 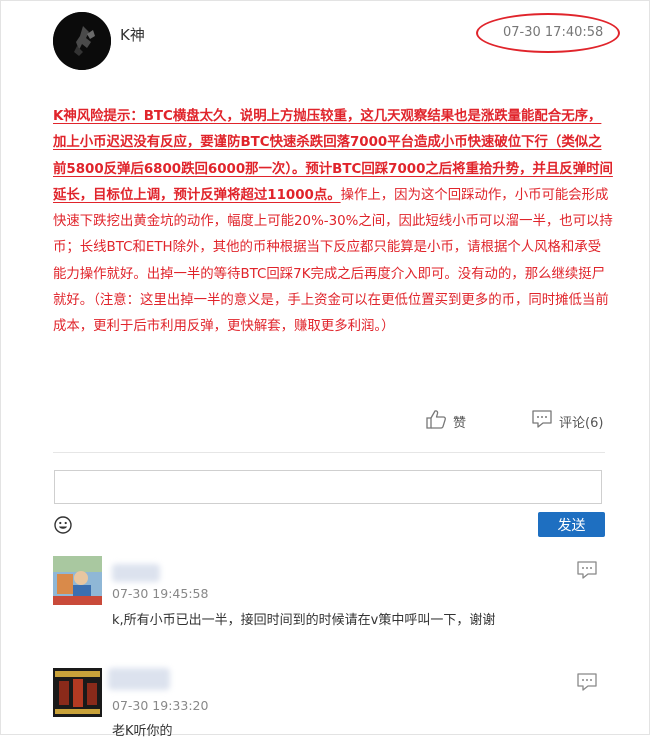 What do you see at coordinates (132, 34) in the screenshot?
I see `author-name: K神` at bounding box center [132, 34].